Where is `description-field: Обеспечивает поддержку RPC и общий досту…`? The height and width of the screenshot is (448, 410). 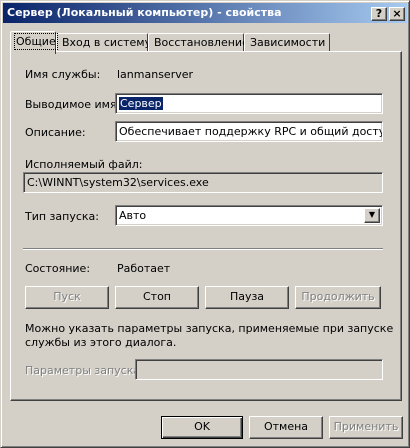 description-field: Обеспечивает поддержку RPC и общий досту… is located at coordinates (249, 131).